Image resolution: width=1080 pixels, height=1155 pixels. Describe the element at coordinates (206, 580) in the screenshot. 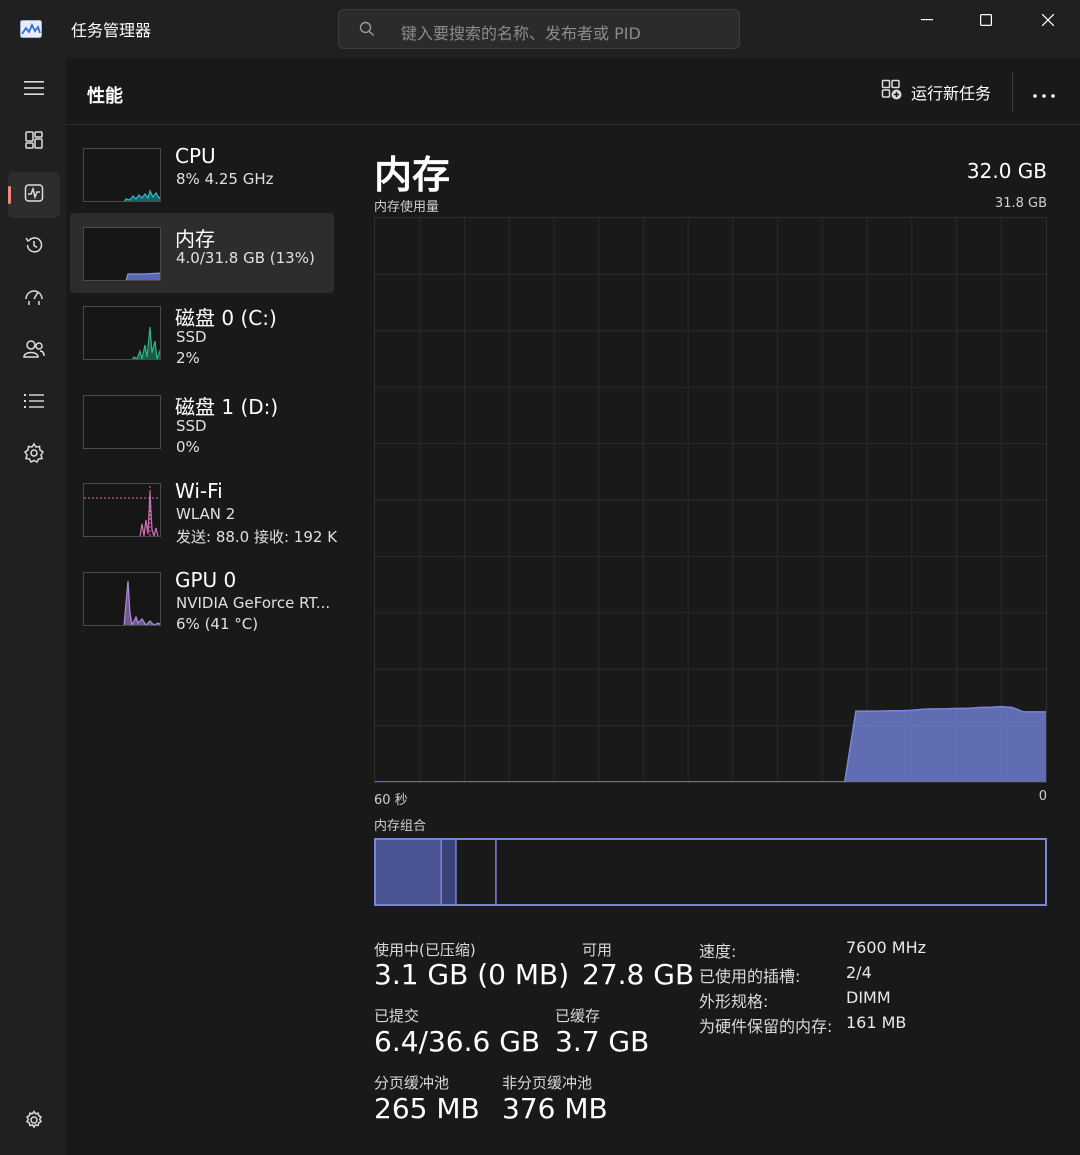

I see `gpu-title: GPU 0` at that location.